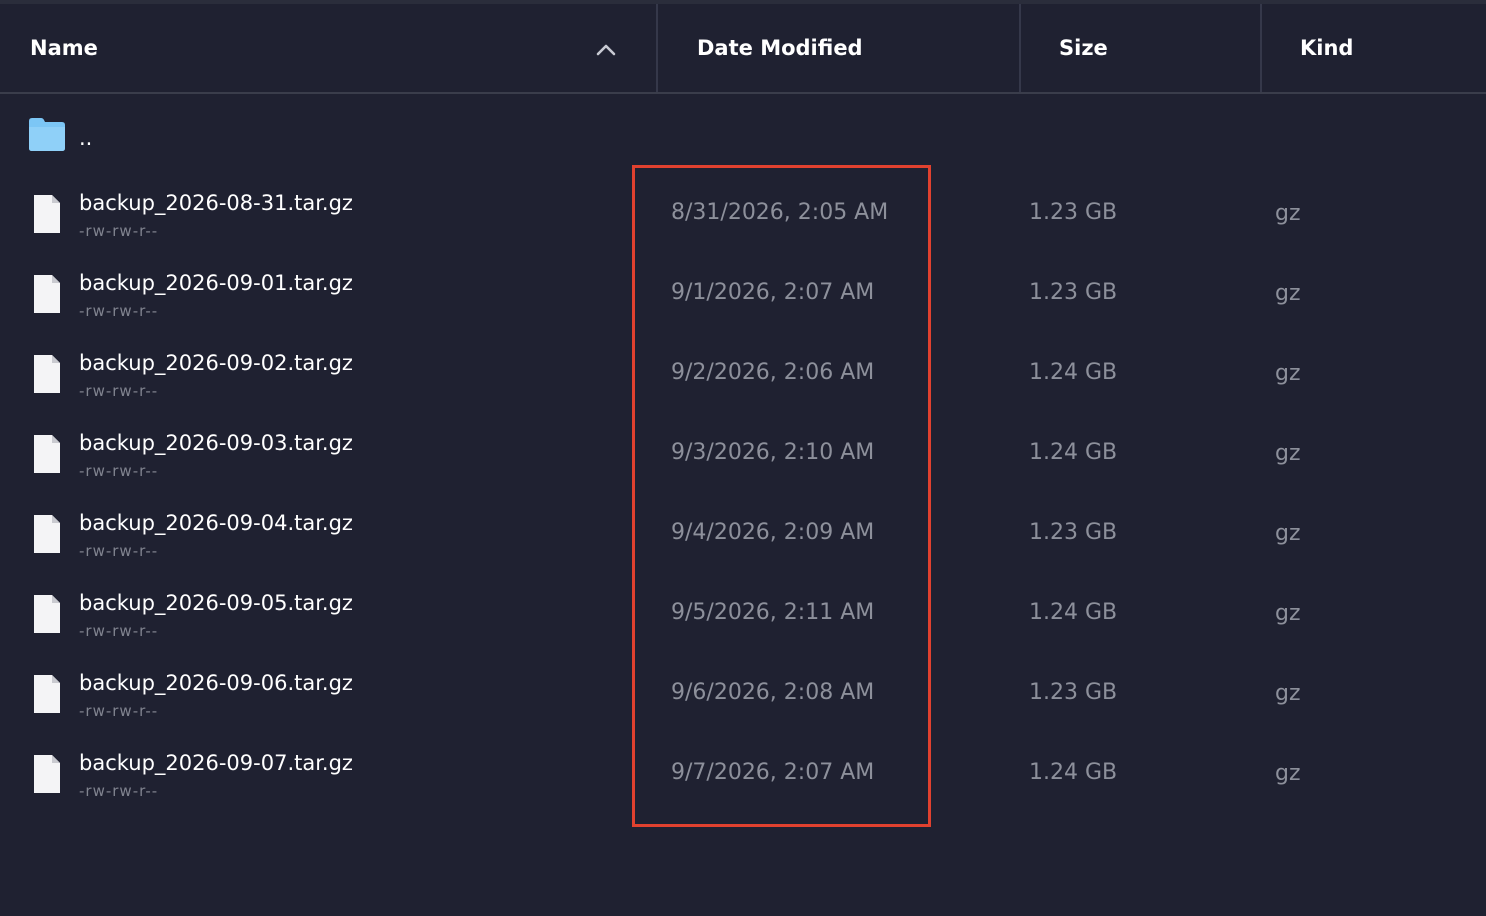  I want to click on column-header-row: Name Date Modified Size Kind, so click(743, 49).